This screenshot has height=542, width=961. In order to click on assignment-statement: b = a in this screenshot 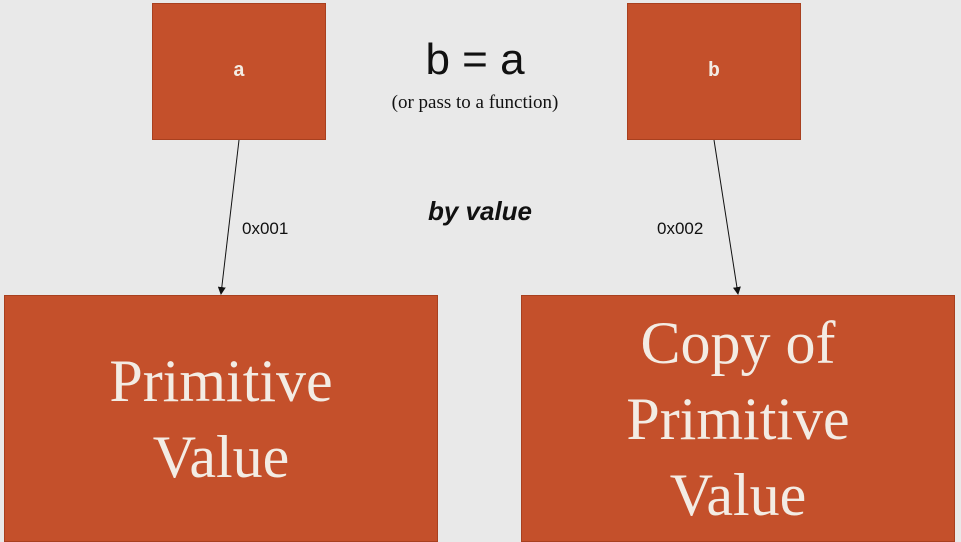, I will do `click(475, 59)`.